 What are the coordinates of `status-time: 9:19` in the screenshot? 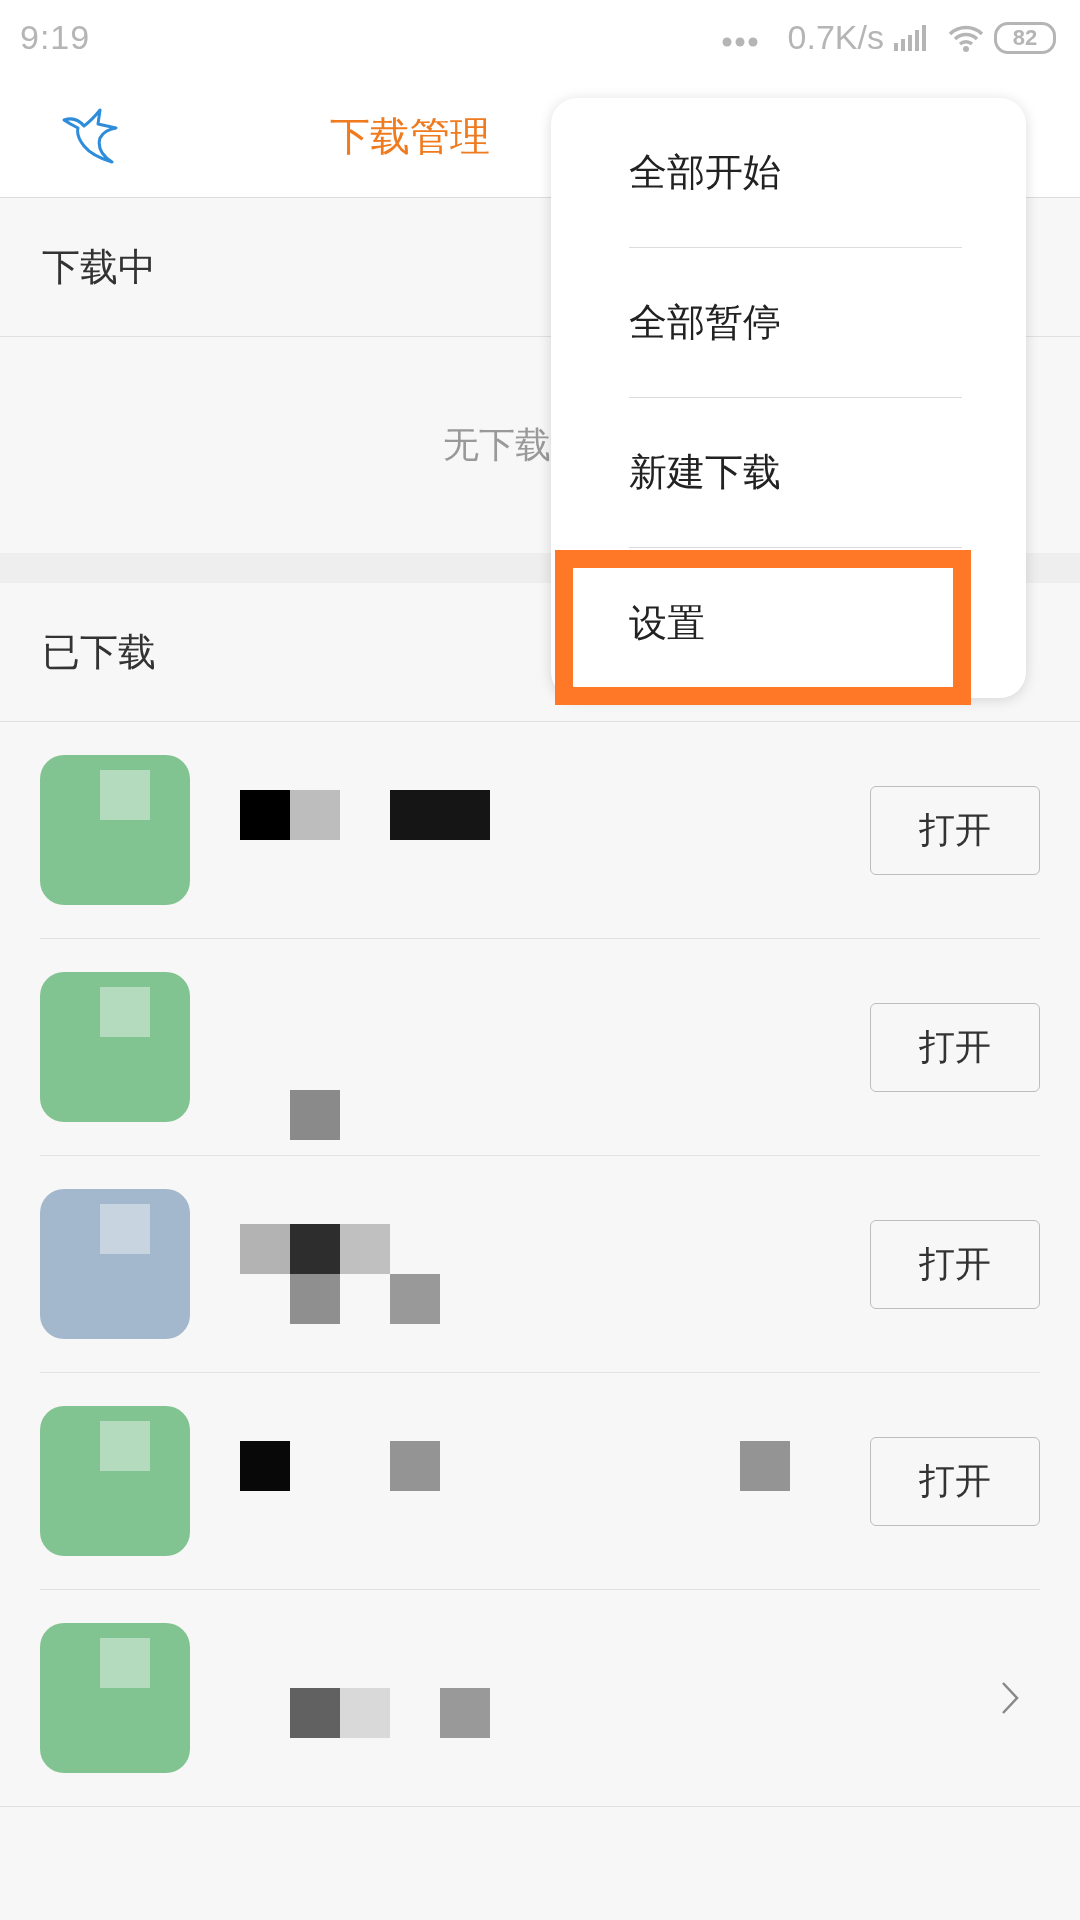 It's located at (55, 37).